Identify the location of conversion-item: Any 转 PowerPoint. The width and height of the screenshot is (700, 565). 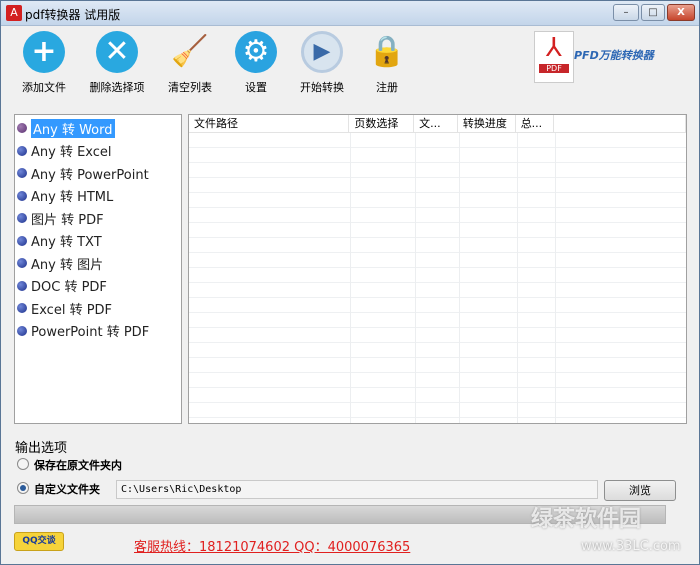
(98, 173).